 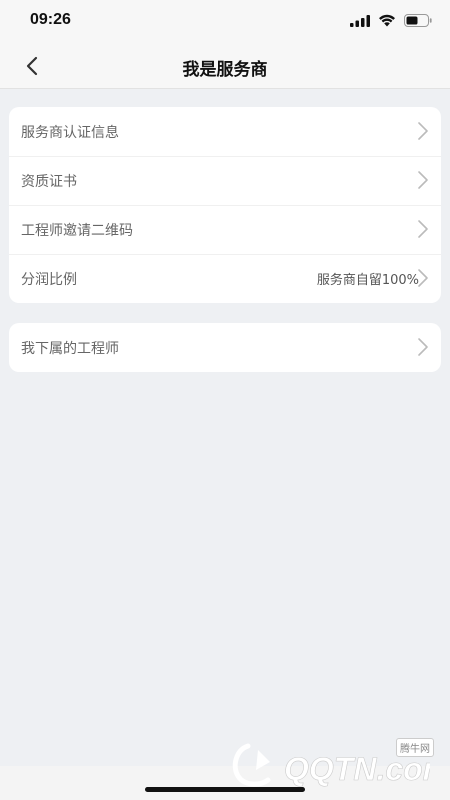 What do you see at coordinates (225, 180) in the screenshot?
I see `row-qualification-certificate: 资质证书` at bounding box center [225, 180].